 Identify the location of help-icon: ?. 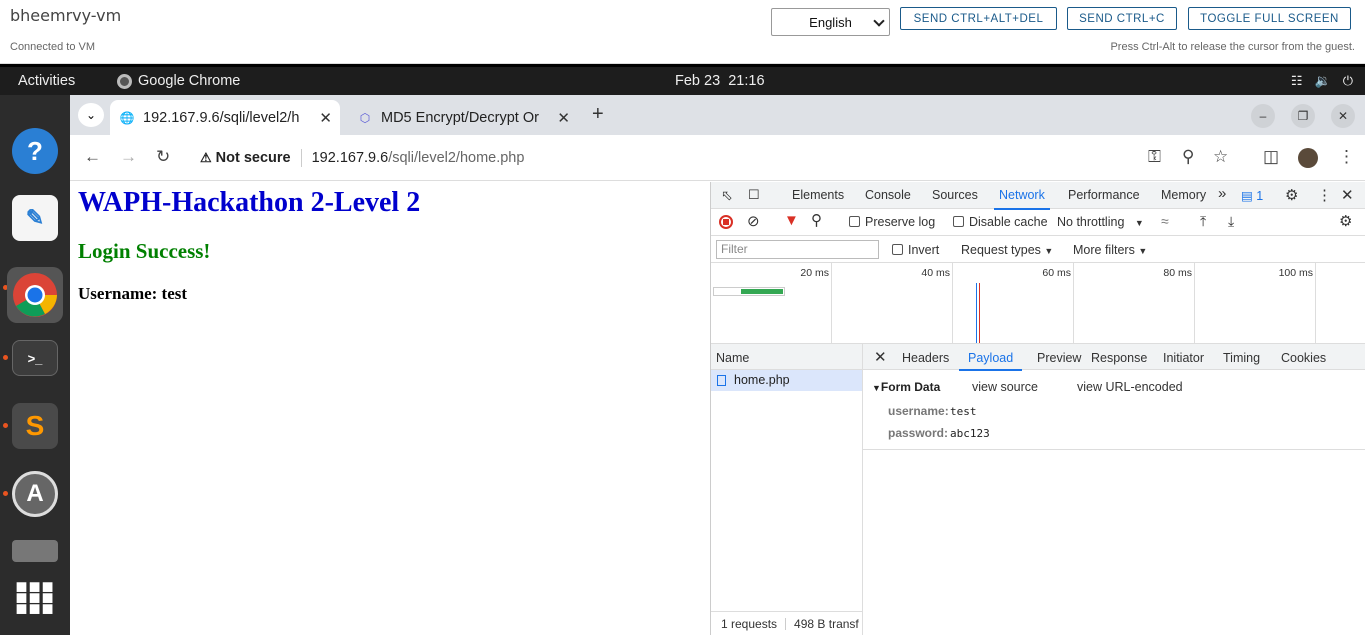
(35, 151).